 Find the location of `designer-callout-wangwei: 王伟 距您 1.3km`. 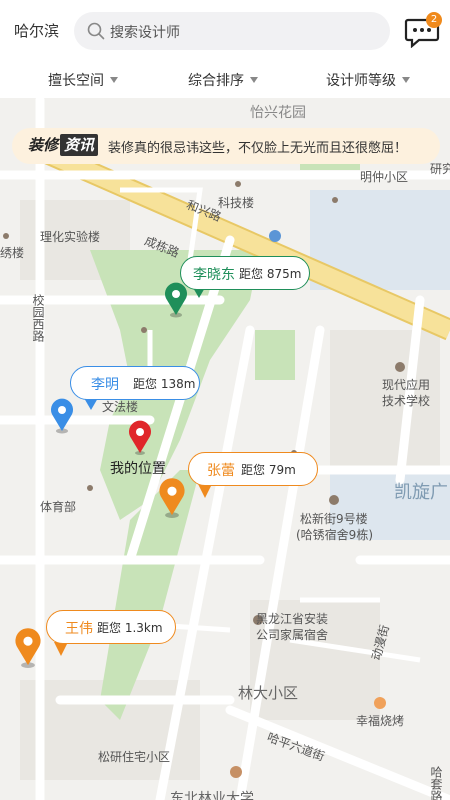

designer-callout-wangwei: 王伟 距您 1.3km is located at coordinates (111, 627).